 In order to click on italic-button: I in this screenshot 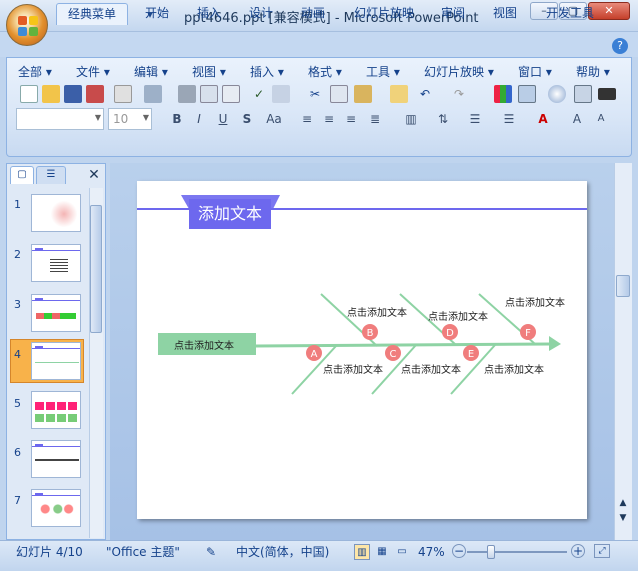, I will do `click(199, 119)`.